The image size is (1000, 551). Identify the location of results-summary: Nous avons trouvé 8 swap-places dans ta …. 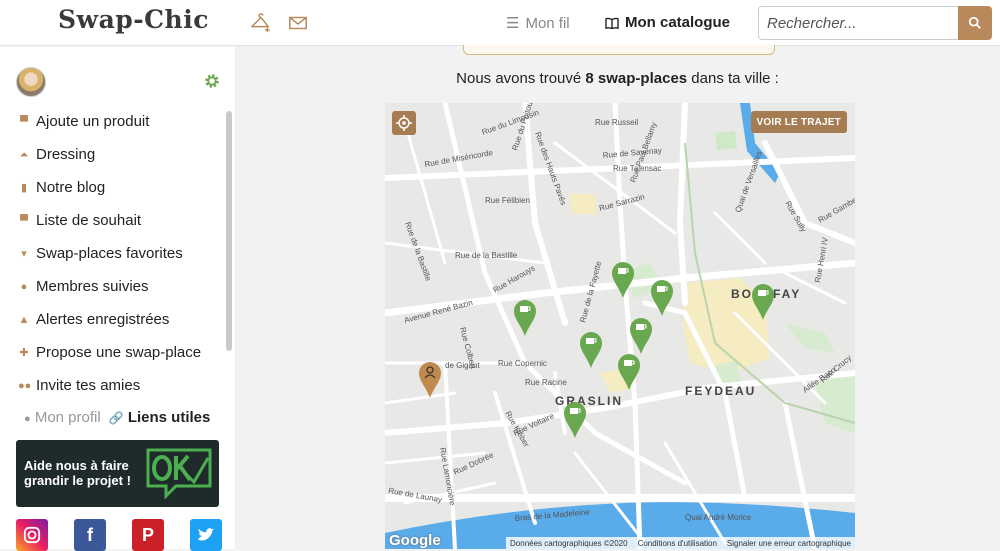
(617, 78).